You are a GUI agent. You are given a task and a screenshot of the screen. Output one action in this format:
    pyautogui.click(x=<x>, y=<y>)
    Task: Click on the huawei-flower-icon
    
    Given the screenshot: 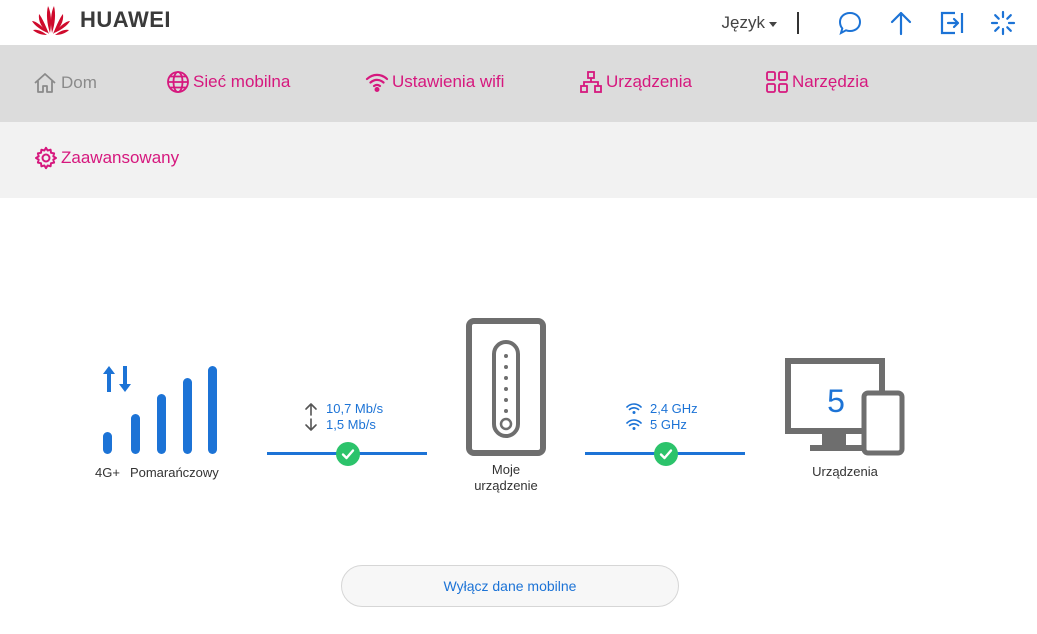 What is the action you would take?
    pyautogui.click(x=51, y=20)
    